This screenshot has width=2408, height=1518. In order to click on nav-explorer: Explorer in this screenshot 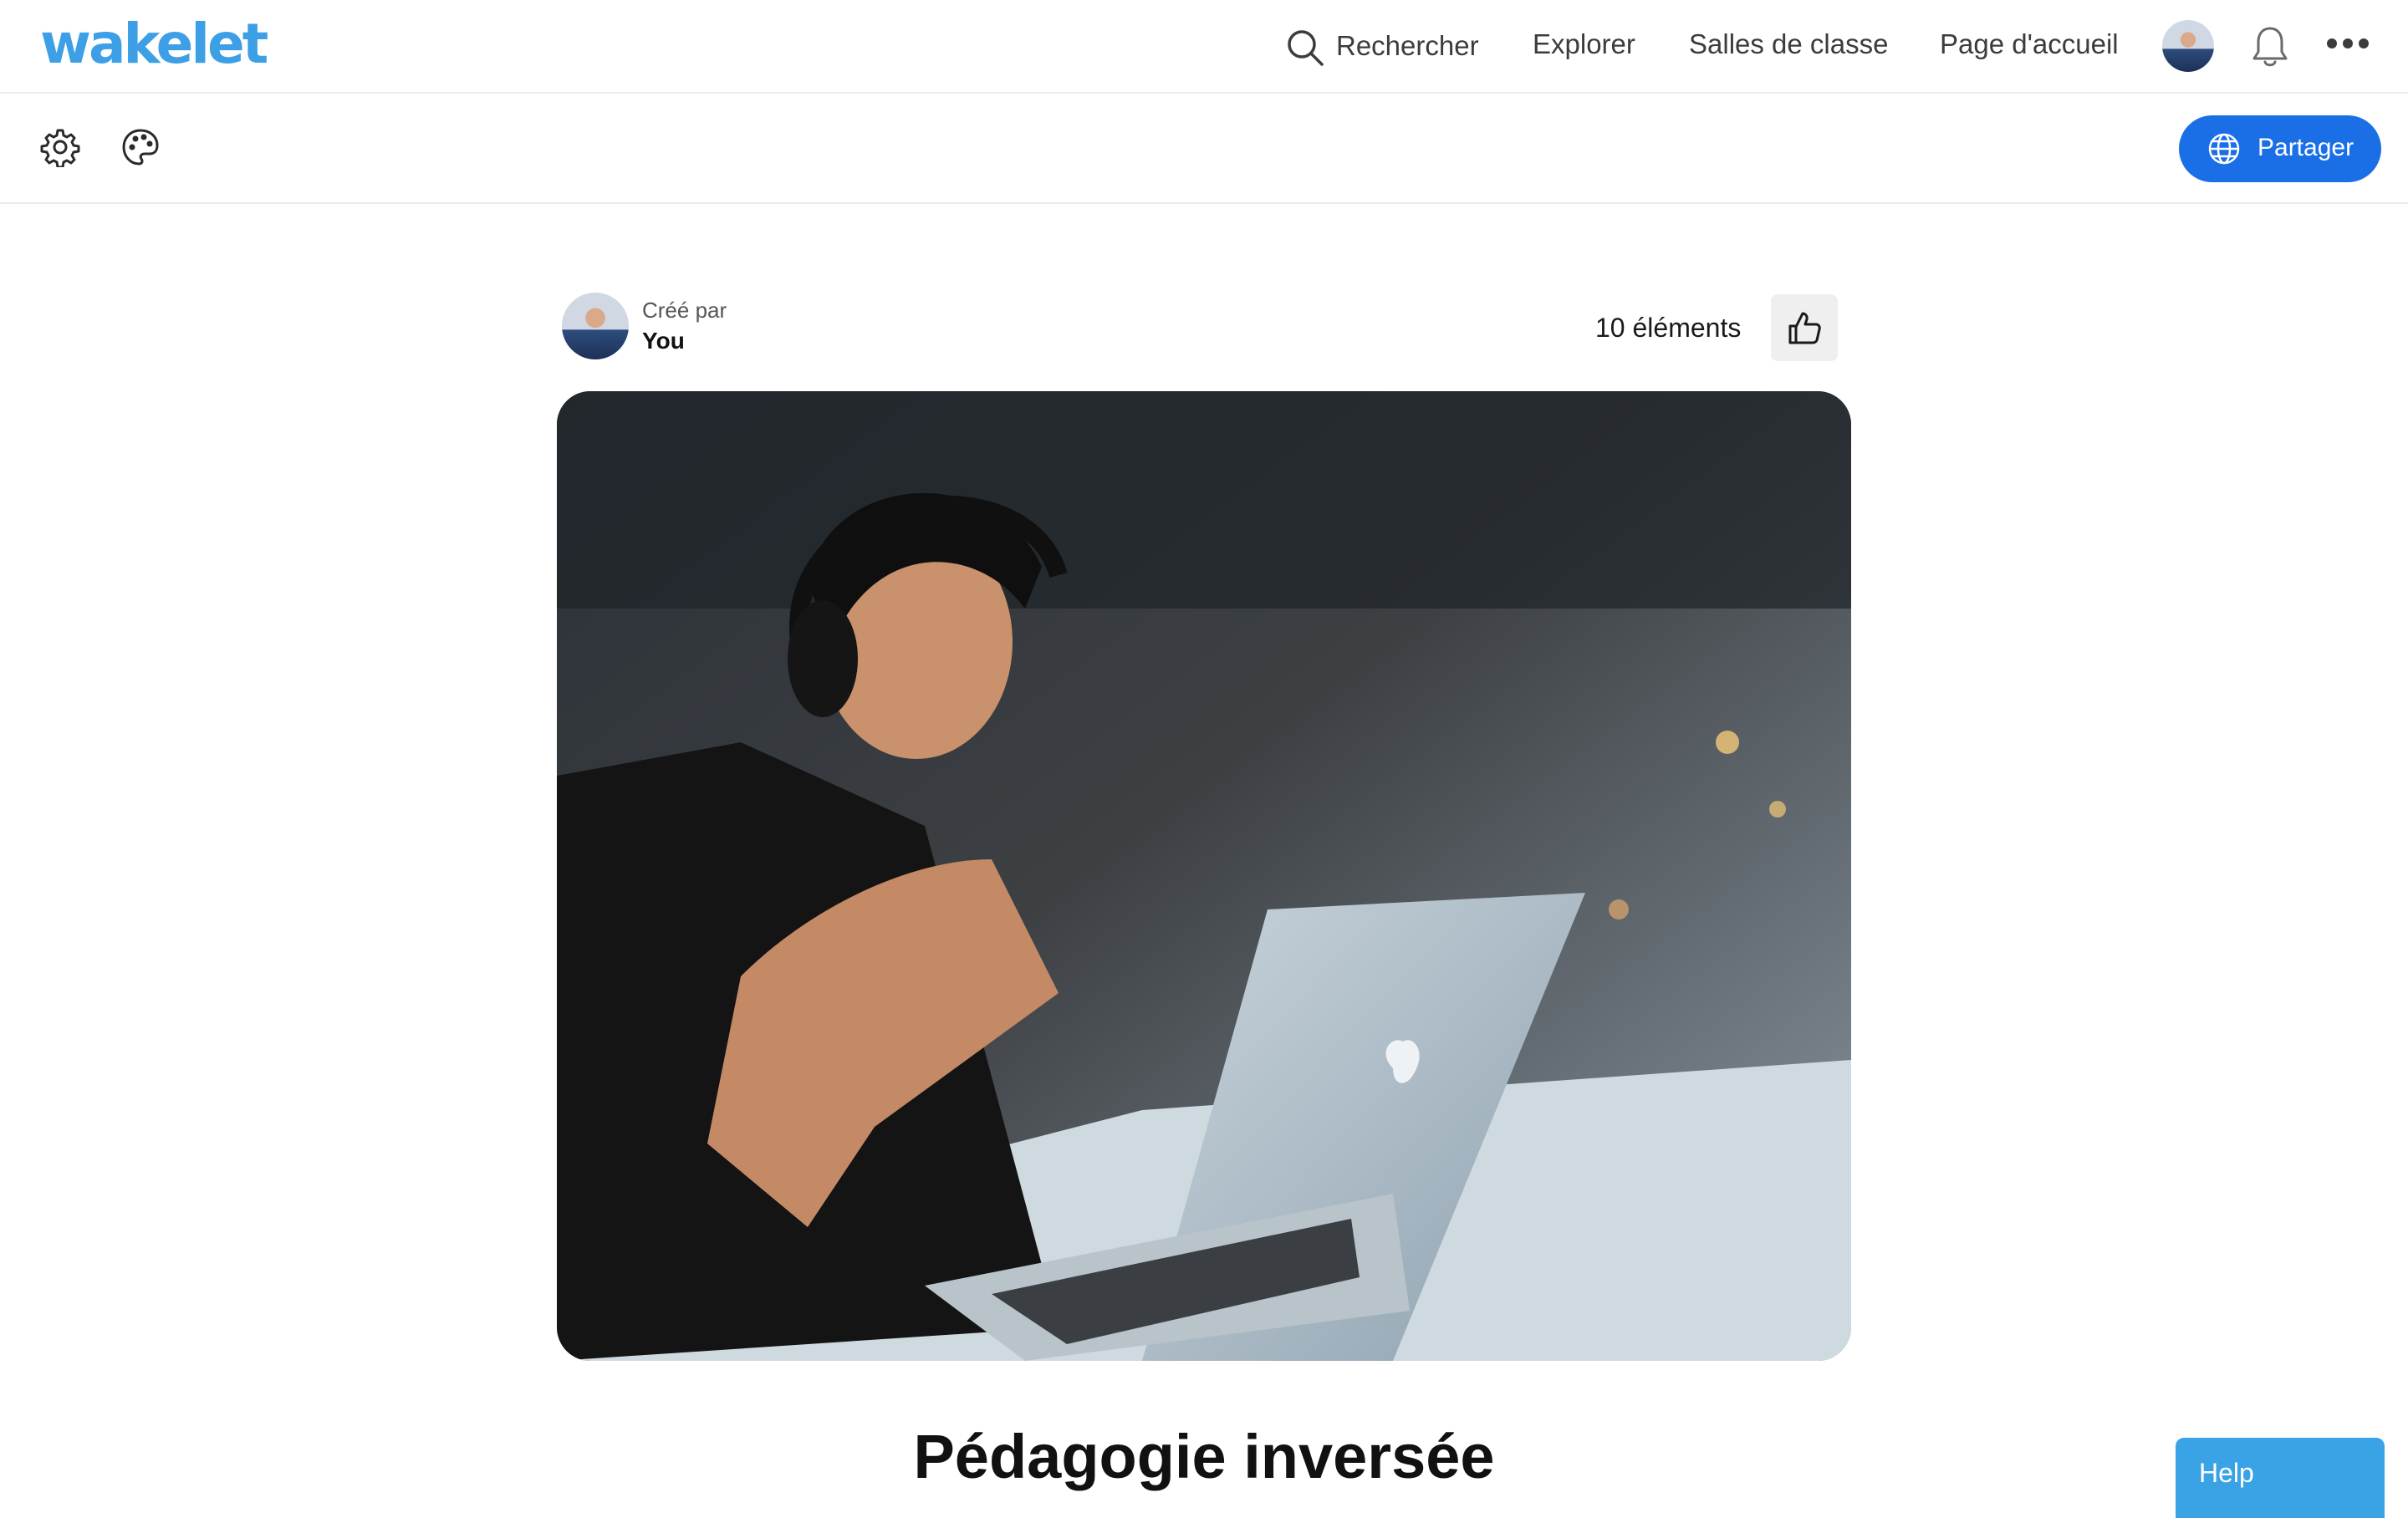, I will do `click(1584, 44)`.